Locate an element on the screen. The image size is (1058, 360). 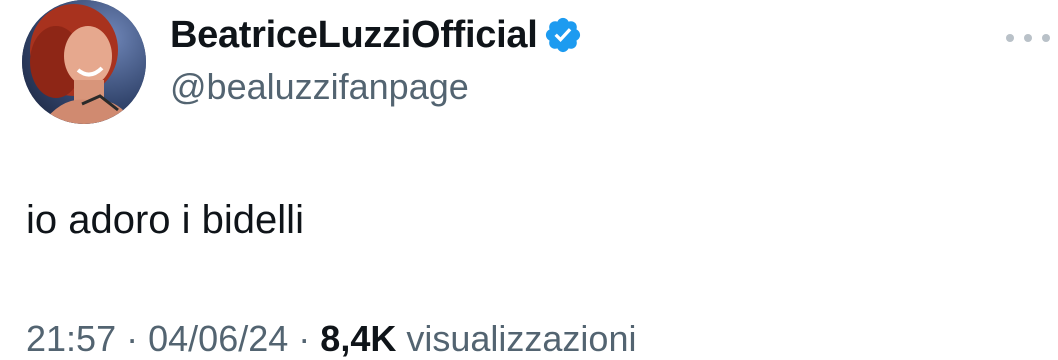
tweet-meta: 21:57 · 04/06/24 · 8,4K visualizzazioni is located at coordinates (331, 339).